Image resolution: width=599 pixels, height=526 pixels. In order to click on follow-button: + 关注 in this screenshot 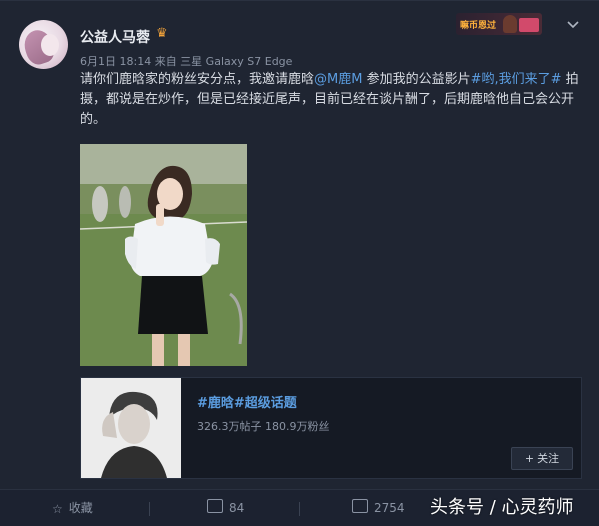, I will do `click(542, 458)`.